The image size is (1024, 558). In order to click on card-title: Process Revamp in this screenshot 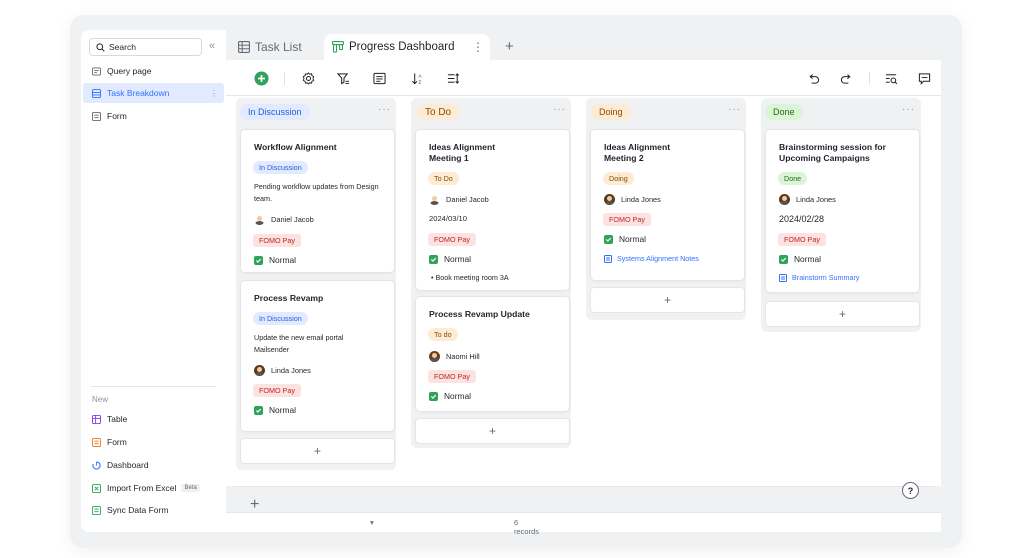, I will do `click(289, 298)`.